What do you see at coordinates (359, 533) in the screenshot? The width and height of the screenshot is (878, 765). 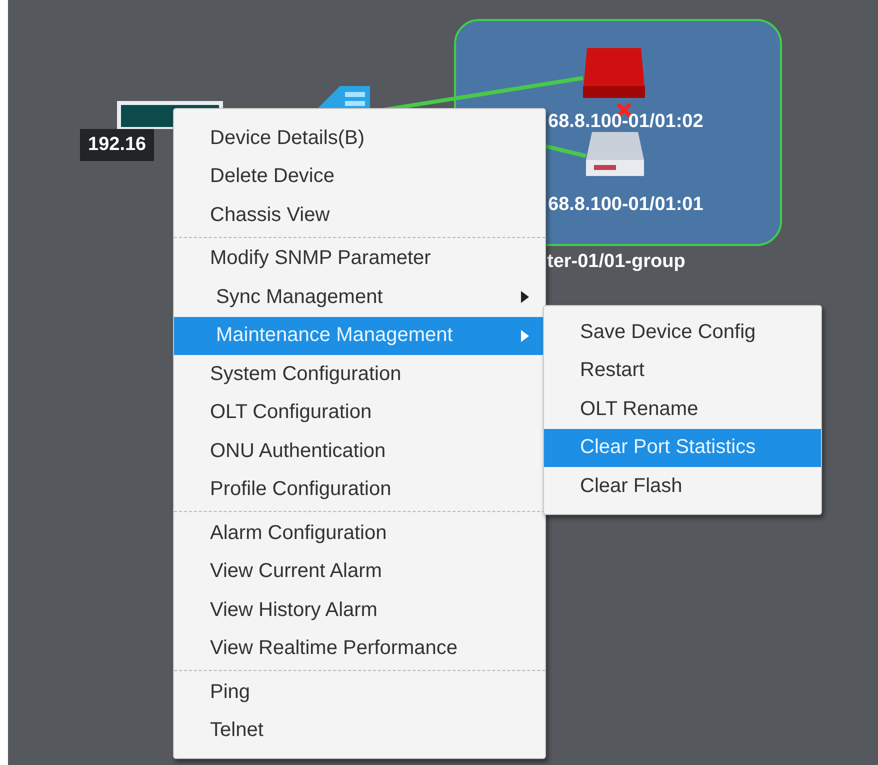 I see `menu-item: Alarm Configuration` at bounding box center [359, 533].